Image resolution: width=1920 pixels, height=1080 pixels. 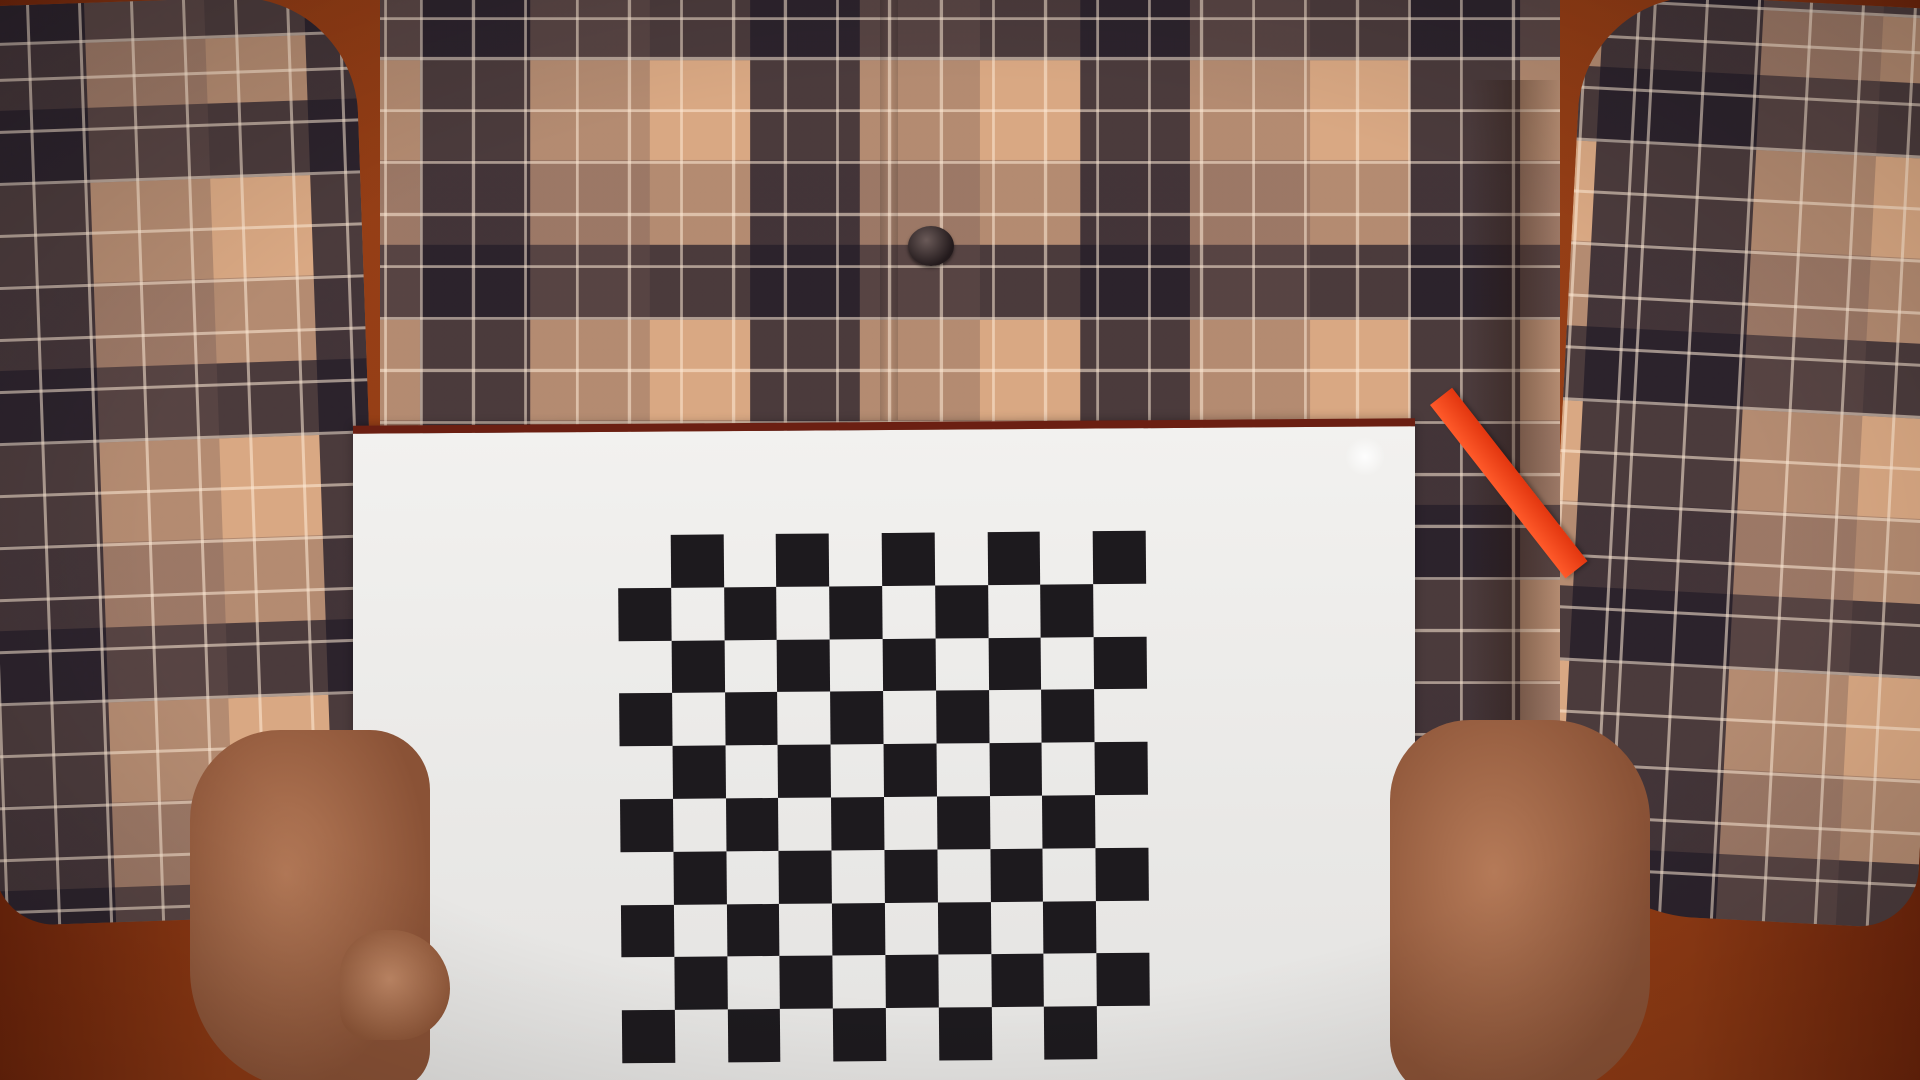 I want to click on checkerboard-pattern, so click(x=884, y=797).